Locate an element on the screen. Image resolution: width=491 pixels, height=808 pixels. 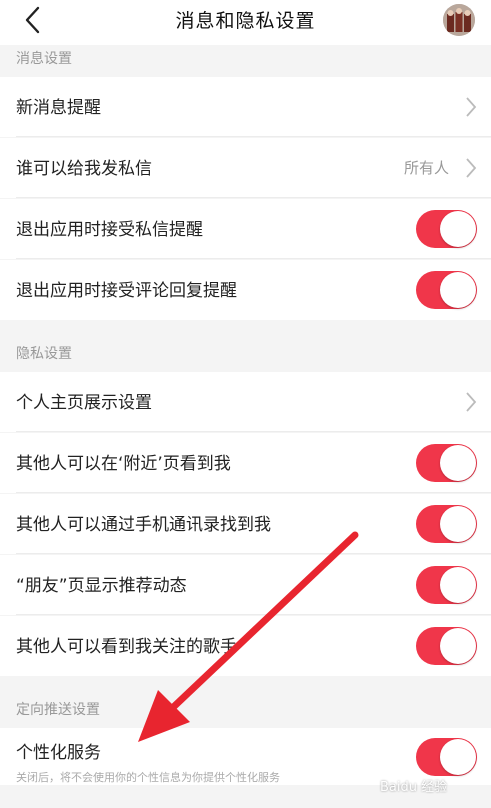
watermark-logo: Baidu 经验 is located at coordinates (414, 787).